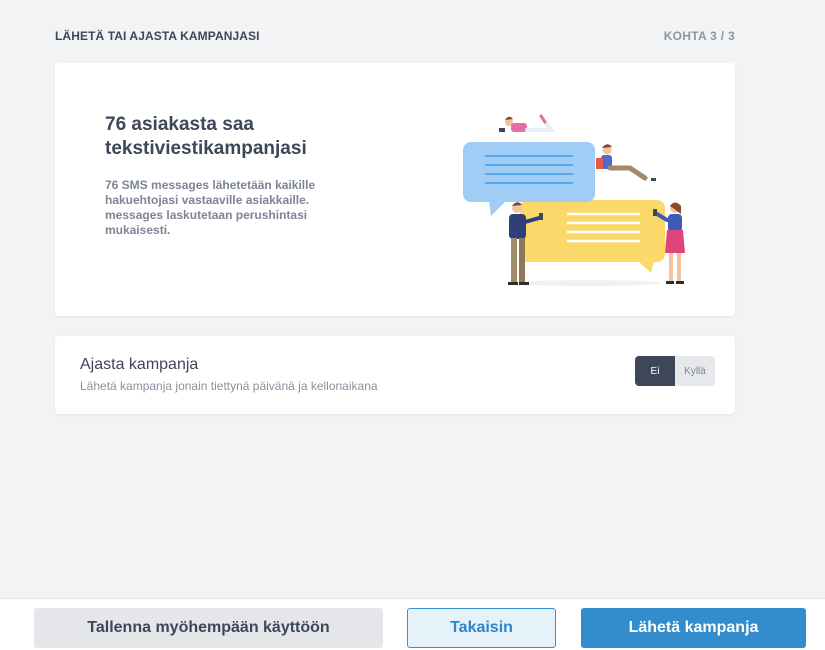 This screenshot has height=650, width=825. Describe the element at coordinates (206, 136) in the screenshot. I see `recipients-title: 76 asiakasta saa tekstiviestikampanjasi` at that location.